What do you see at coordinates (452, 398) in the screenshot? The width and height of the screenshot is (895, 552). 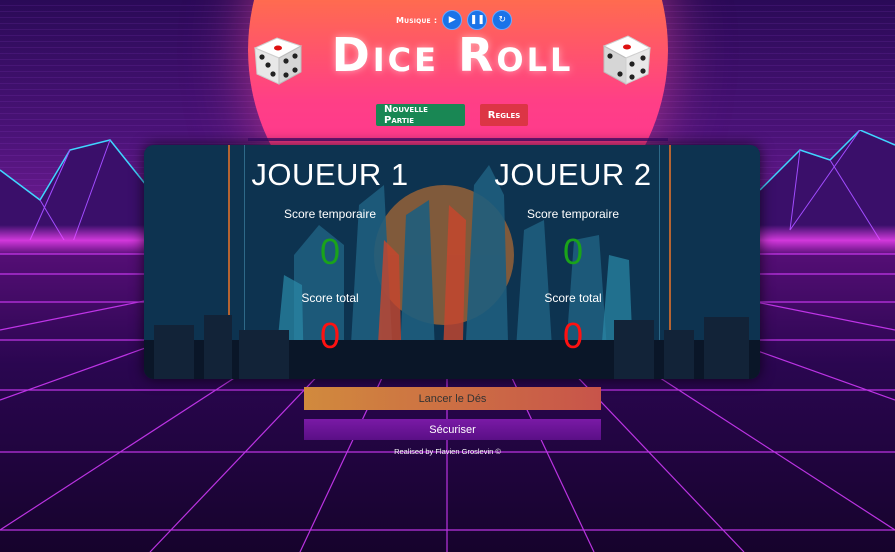 I see `roll-dice-button: Lancer le Dés` at bounding box center [452, 398].